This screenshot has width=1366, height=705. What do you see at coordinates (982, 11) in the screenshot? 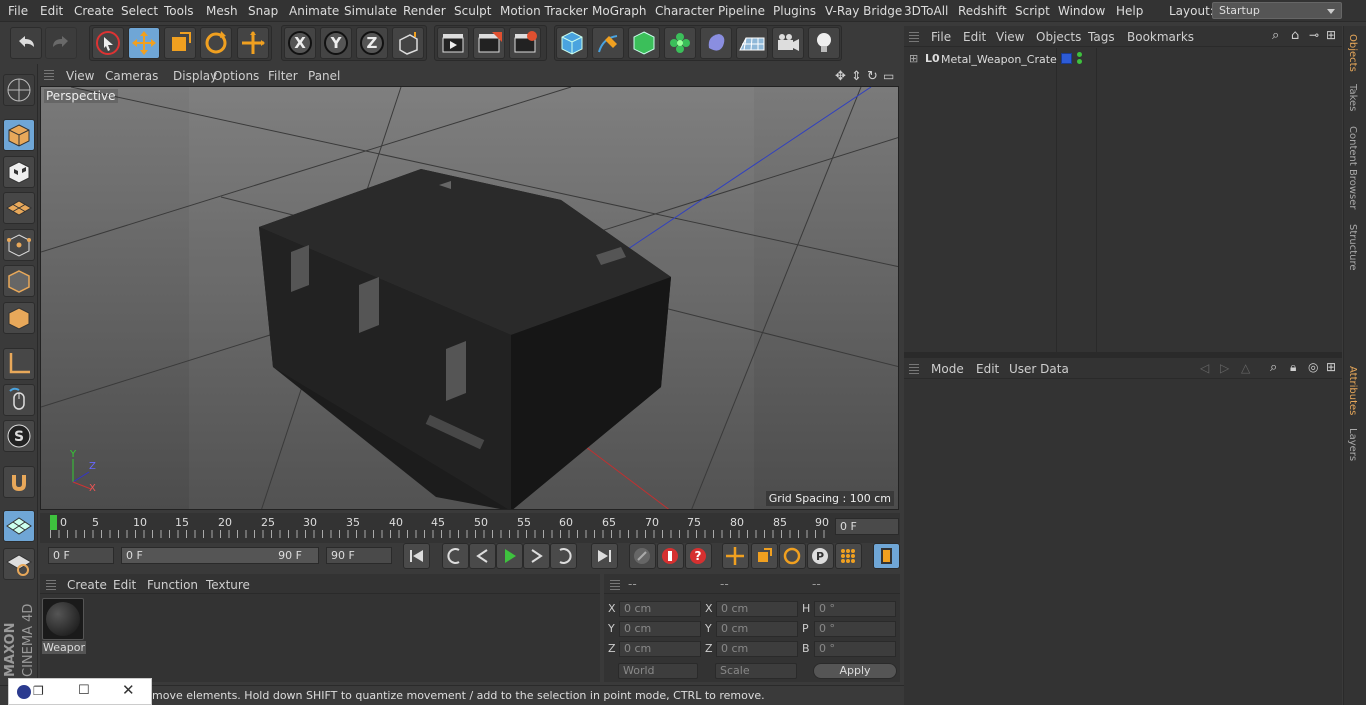
I see `menu-redshift: Redshift` at bounding box center [982, 11].